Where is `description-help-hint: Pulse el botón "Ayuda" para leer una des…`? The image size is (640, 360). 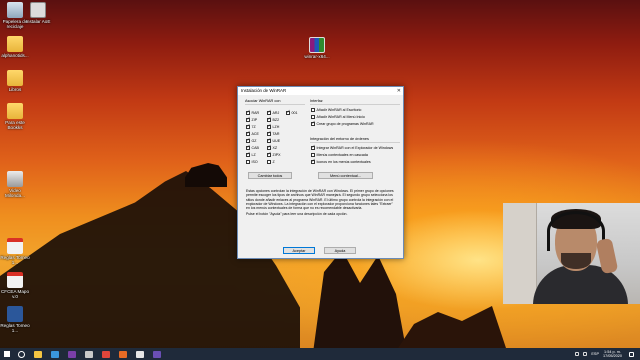 description-help-hint: Pulse el botón "Ayuda" para leer una des… is located at coordinates (297, 213).